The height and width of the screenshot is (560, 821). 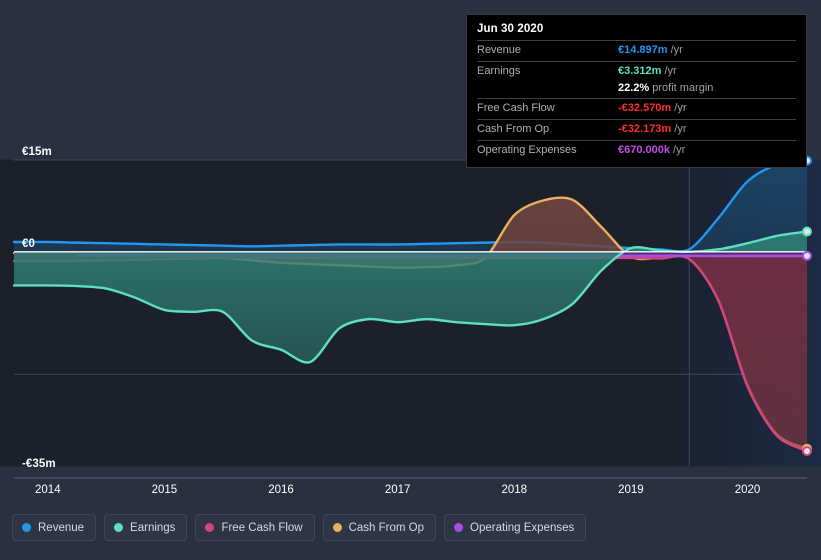 What do you see at coordinates (640, 70) in the screenshot?
I see `tooltip-row-value: €3.312m` at bounding box center [640, 70].